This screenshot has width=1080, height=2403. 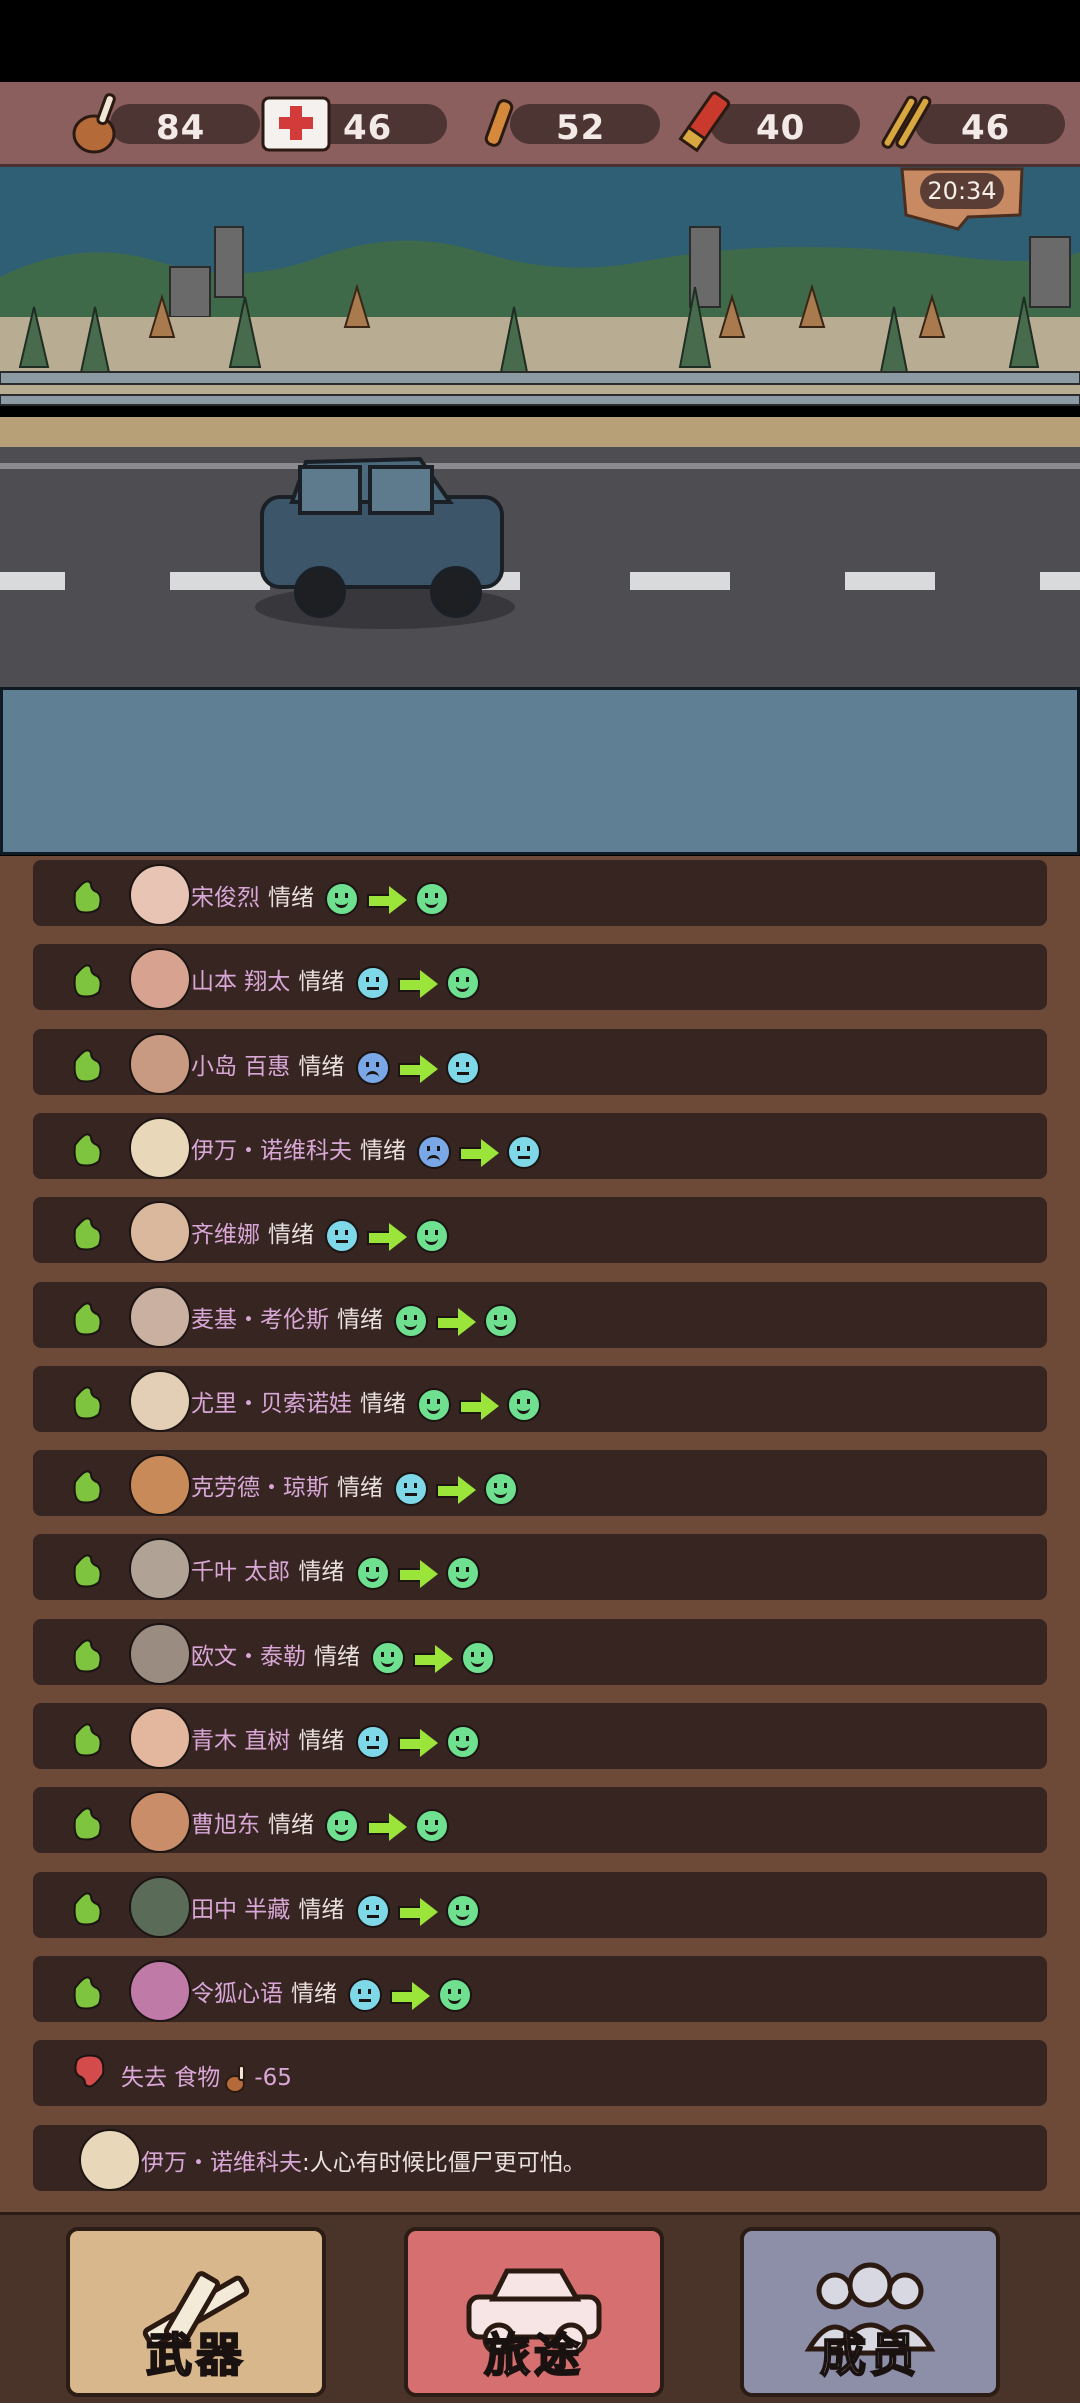 What do you see at coordinates (540, 1315) in the screenshot?
I see `mood-row: 麦基・考伦斯 情绪` at bounding box center [540, 1315].